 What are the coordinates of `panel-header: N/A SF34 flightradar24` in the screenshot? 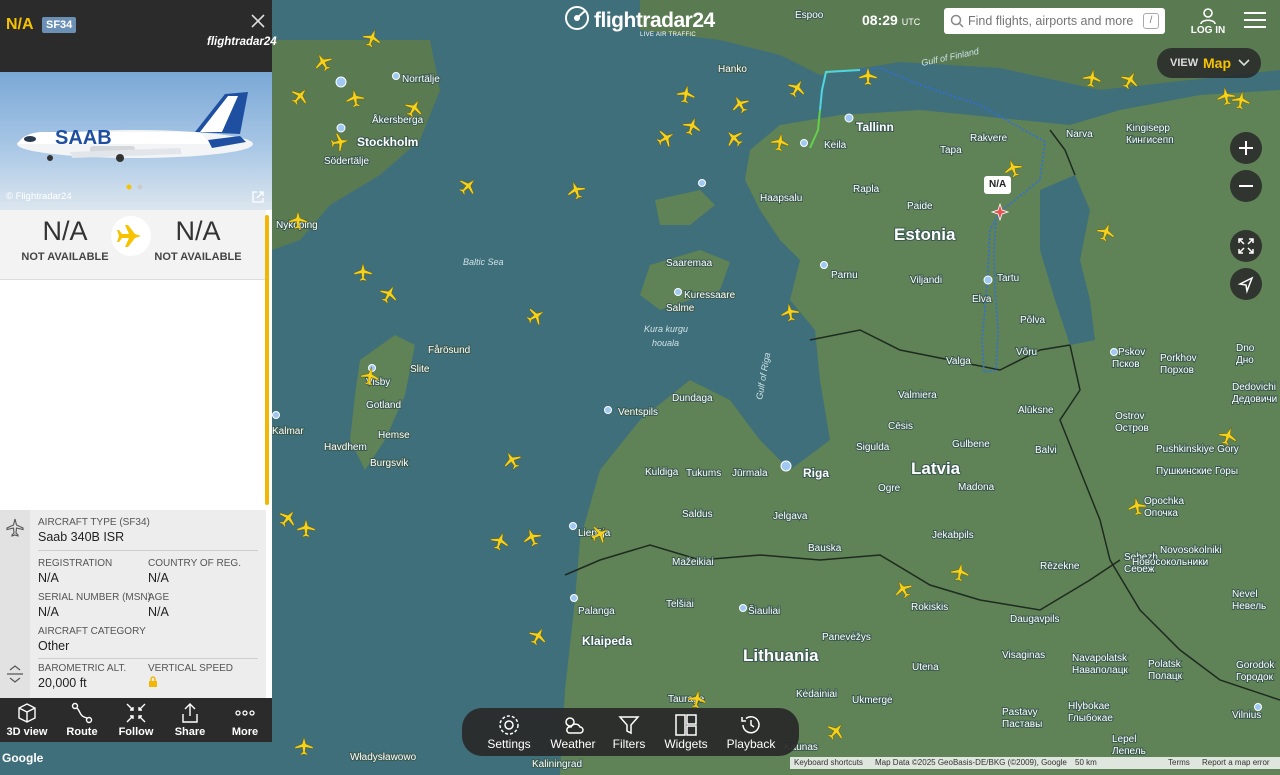 It's located at (138, 36).